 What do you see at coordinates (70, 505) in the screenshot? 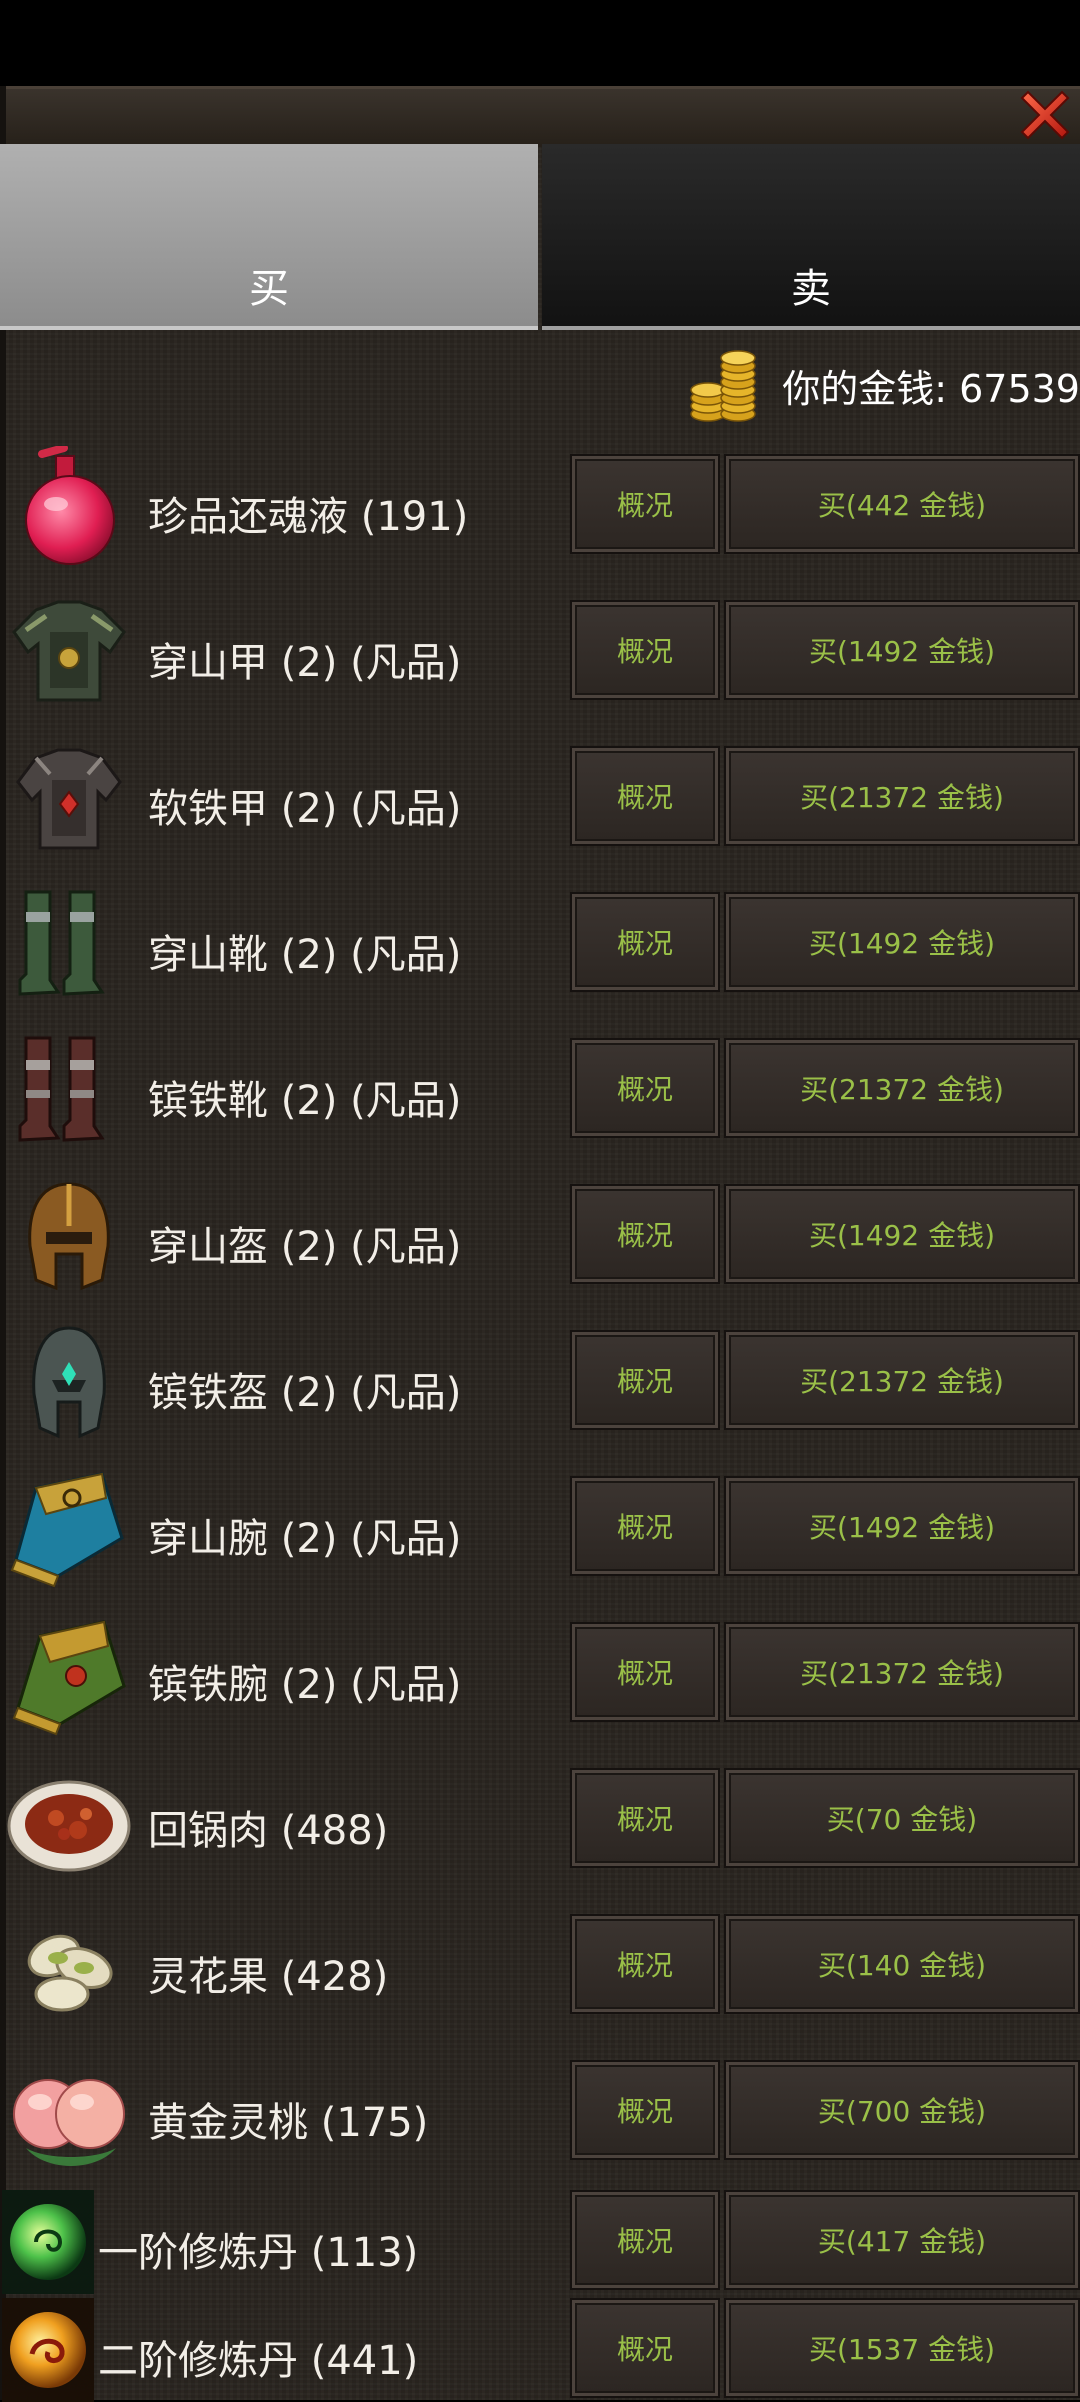
I see `red-potion-icon` at bounding box center [70, 505].